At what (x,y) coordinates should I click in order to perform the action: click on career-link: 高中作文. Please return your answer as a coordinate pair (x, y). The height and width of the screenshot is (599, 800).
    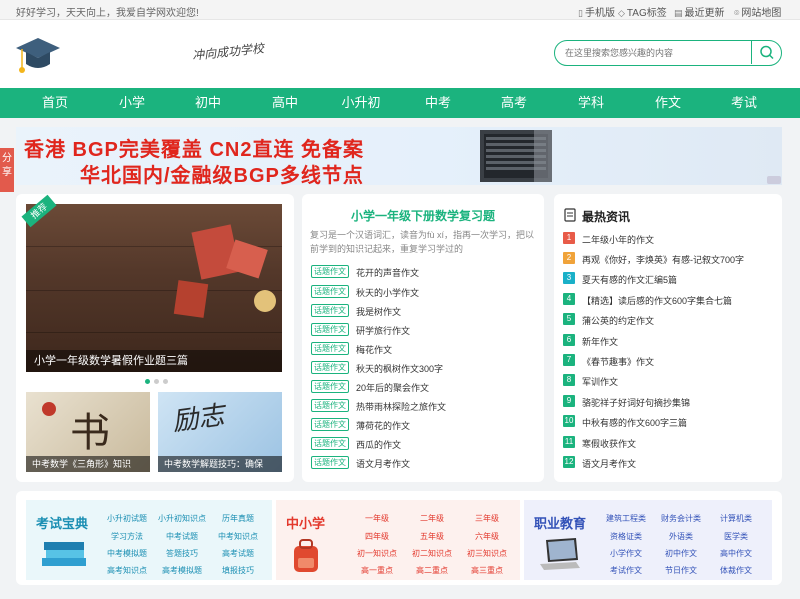
    Looking at the image, I should click on (736, 553).